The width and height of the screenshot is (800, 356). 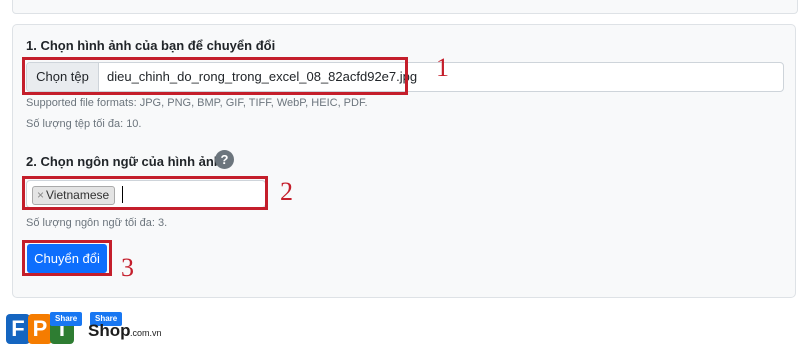 I want to click on max-files-hint: Số lượng tệp tối đa: 10., so click(x=84, y=124).